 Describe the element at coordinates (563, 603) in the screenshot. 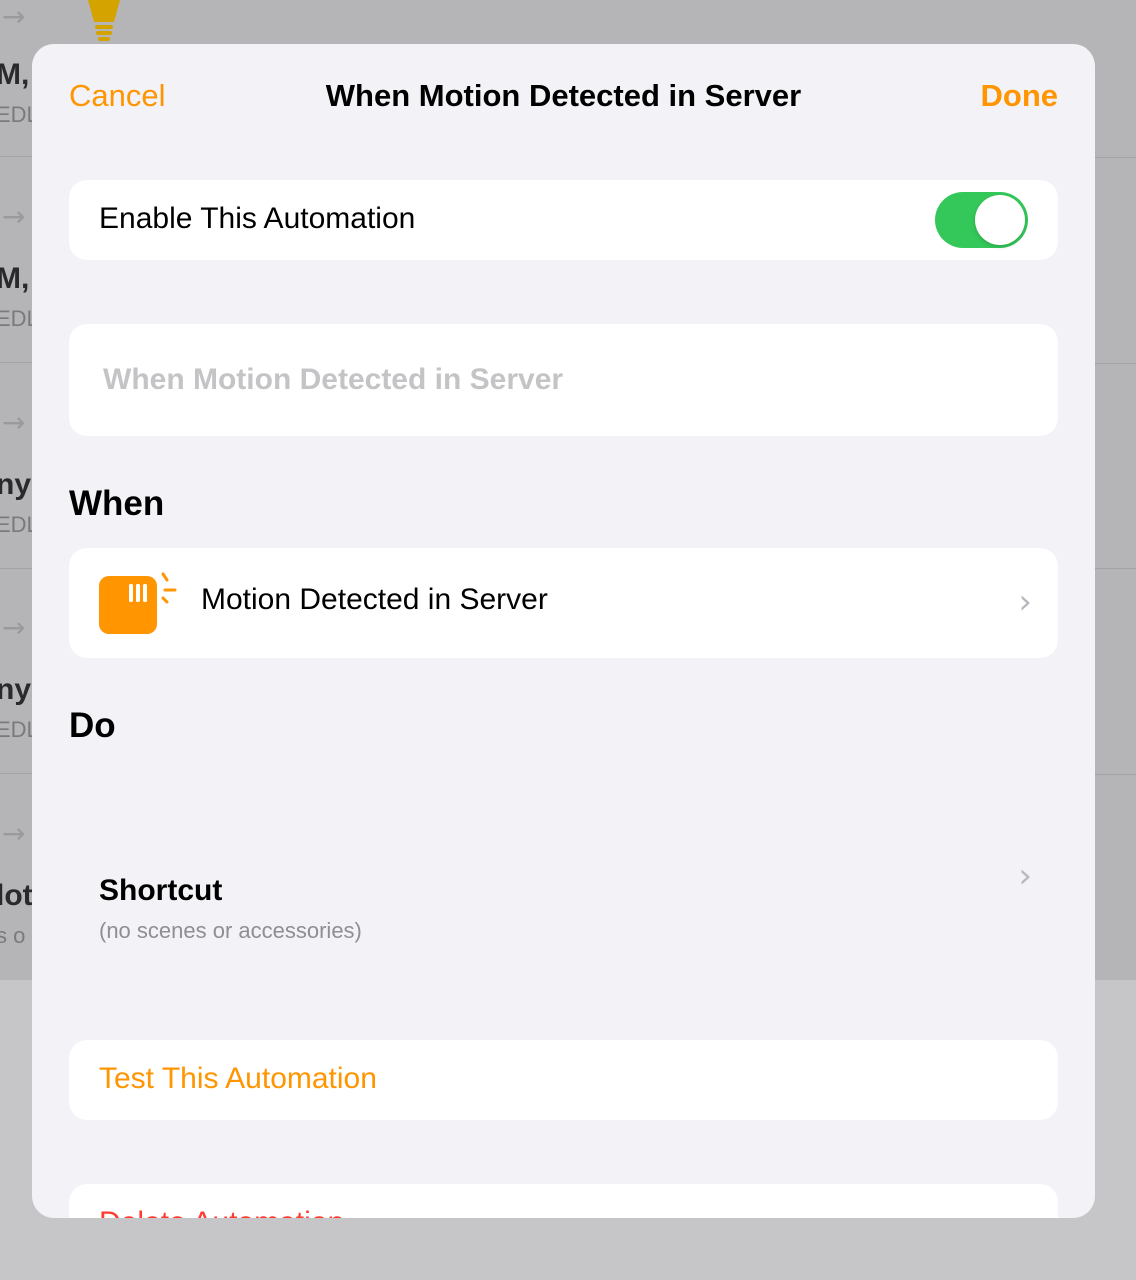

I see `trigger-row: Motion Detected in Server ›` at that location.